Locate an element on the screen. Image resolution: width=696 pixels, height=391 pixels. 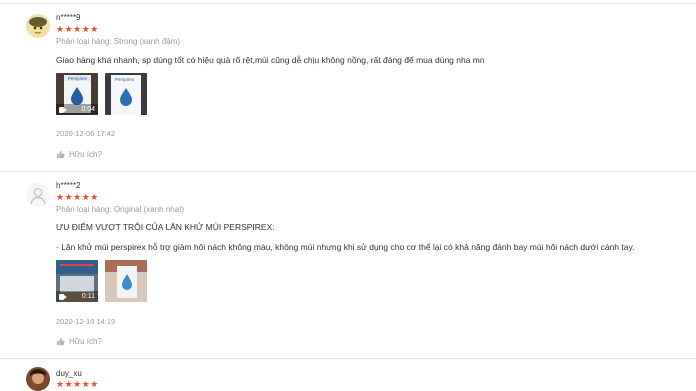
reviewer-username: duy_xu is located at coordinates (69, 373).